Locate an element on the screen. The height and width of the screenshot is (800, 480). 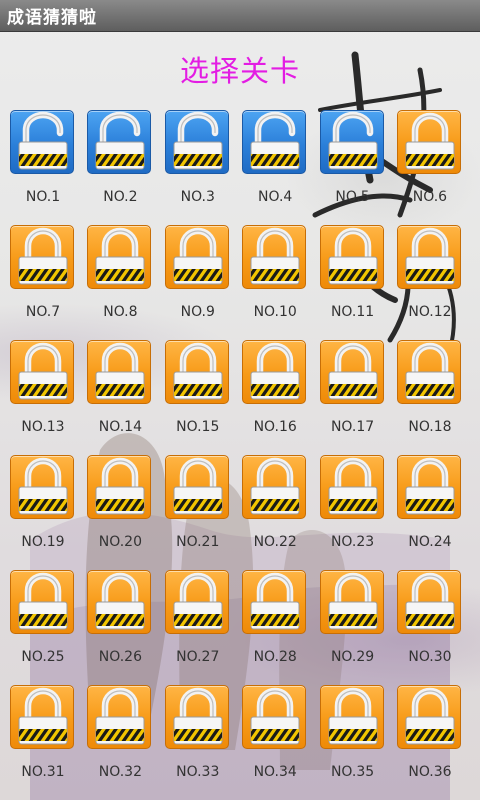
level-button: NO.9 is located at coordinates (197, 282).